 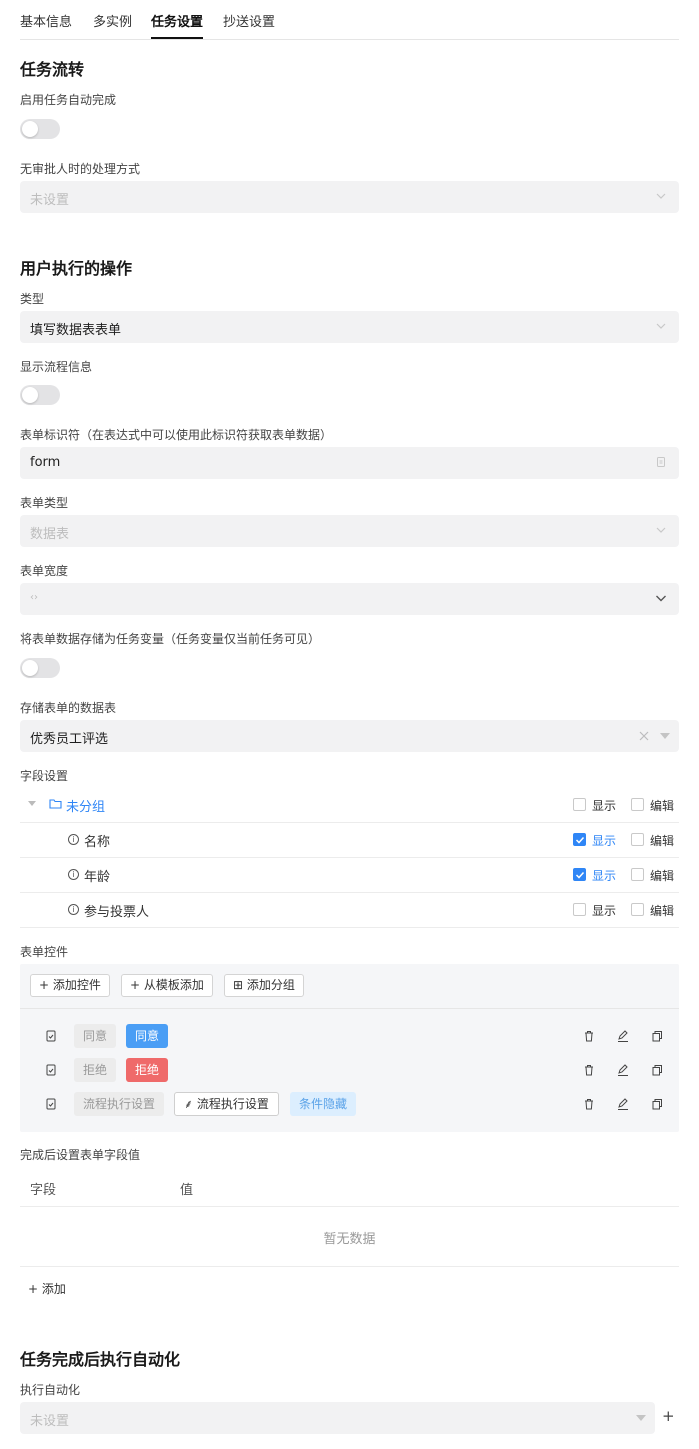 I want to click on check-icon, so click(x=580, y=840).